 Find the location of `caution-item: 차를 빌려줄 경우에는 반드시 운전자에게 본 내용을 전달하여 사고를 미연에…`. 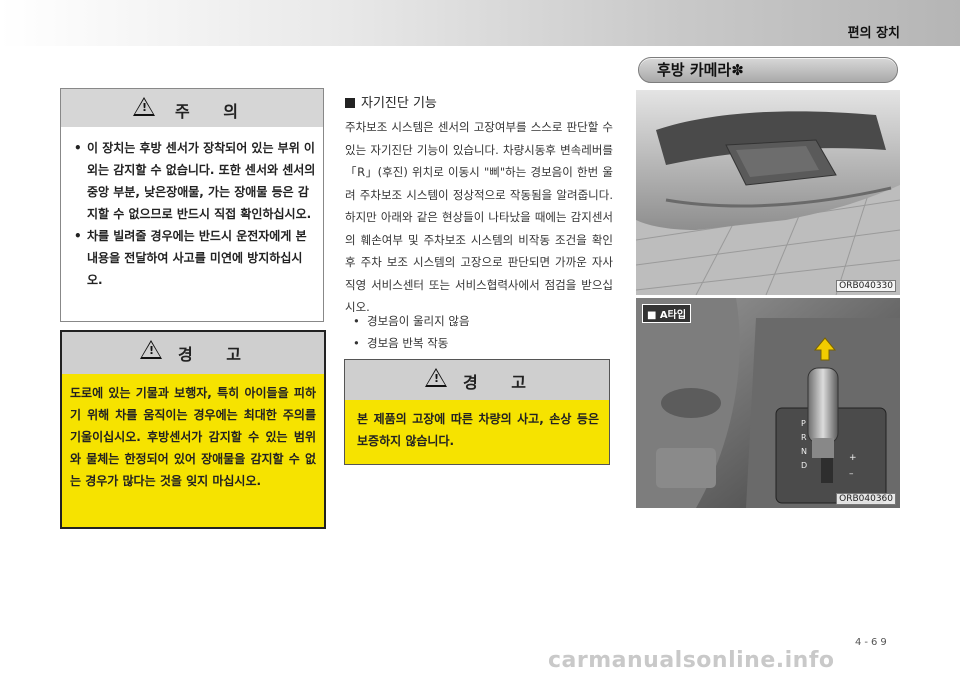

caution-item: 차를 빌려줄 경우에는 반드시 운전자에게 본 내용을 전달하여 사고를 미연에… is located at coordinates (194, 258).